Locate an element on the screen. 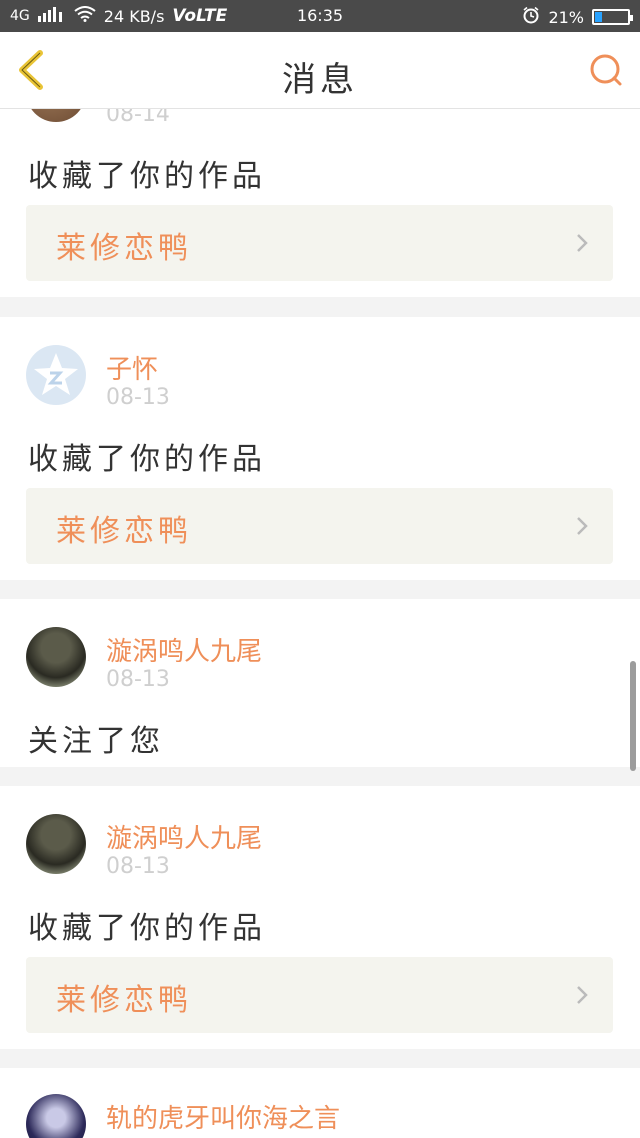 This screenshot has height=1138, width=640. sender-name: 子怀 is located at coordinates (132, 367).